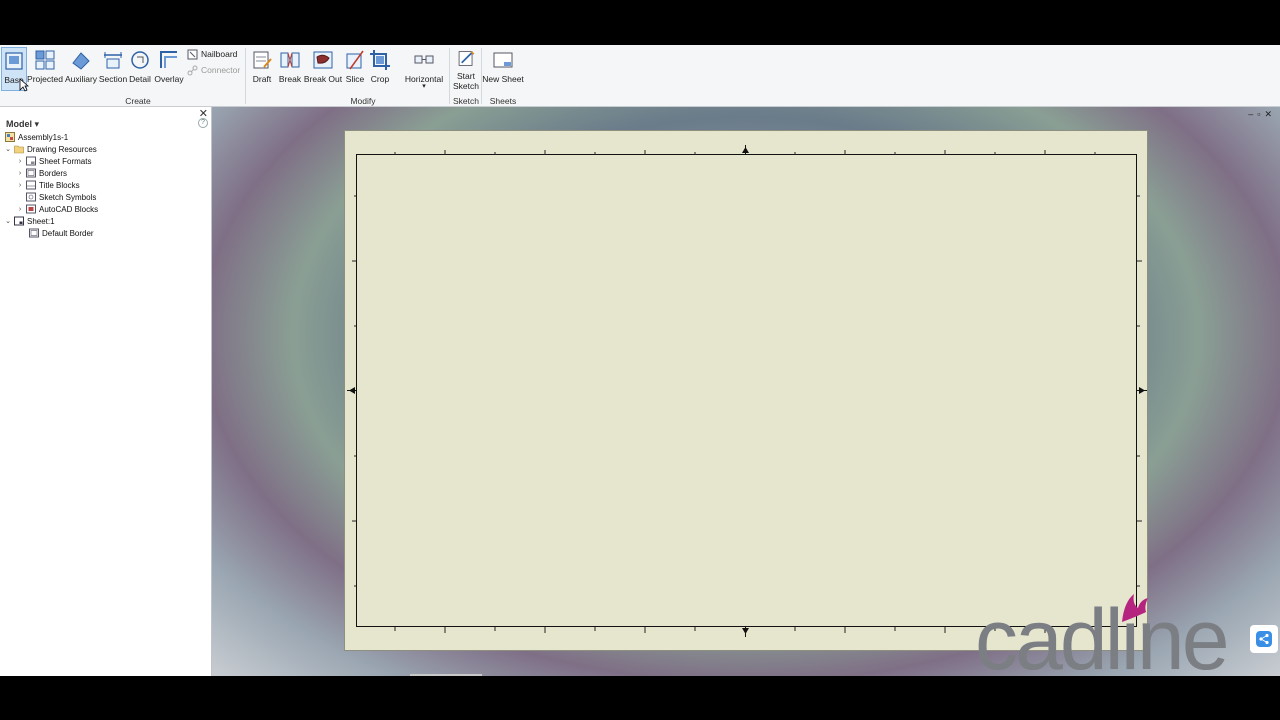  I want to click on break-label: Break, so click(290, 79).